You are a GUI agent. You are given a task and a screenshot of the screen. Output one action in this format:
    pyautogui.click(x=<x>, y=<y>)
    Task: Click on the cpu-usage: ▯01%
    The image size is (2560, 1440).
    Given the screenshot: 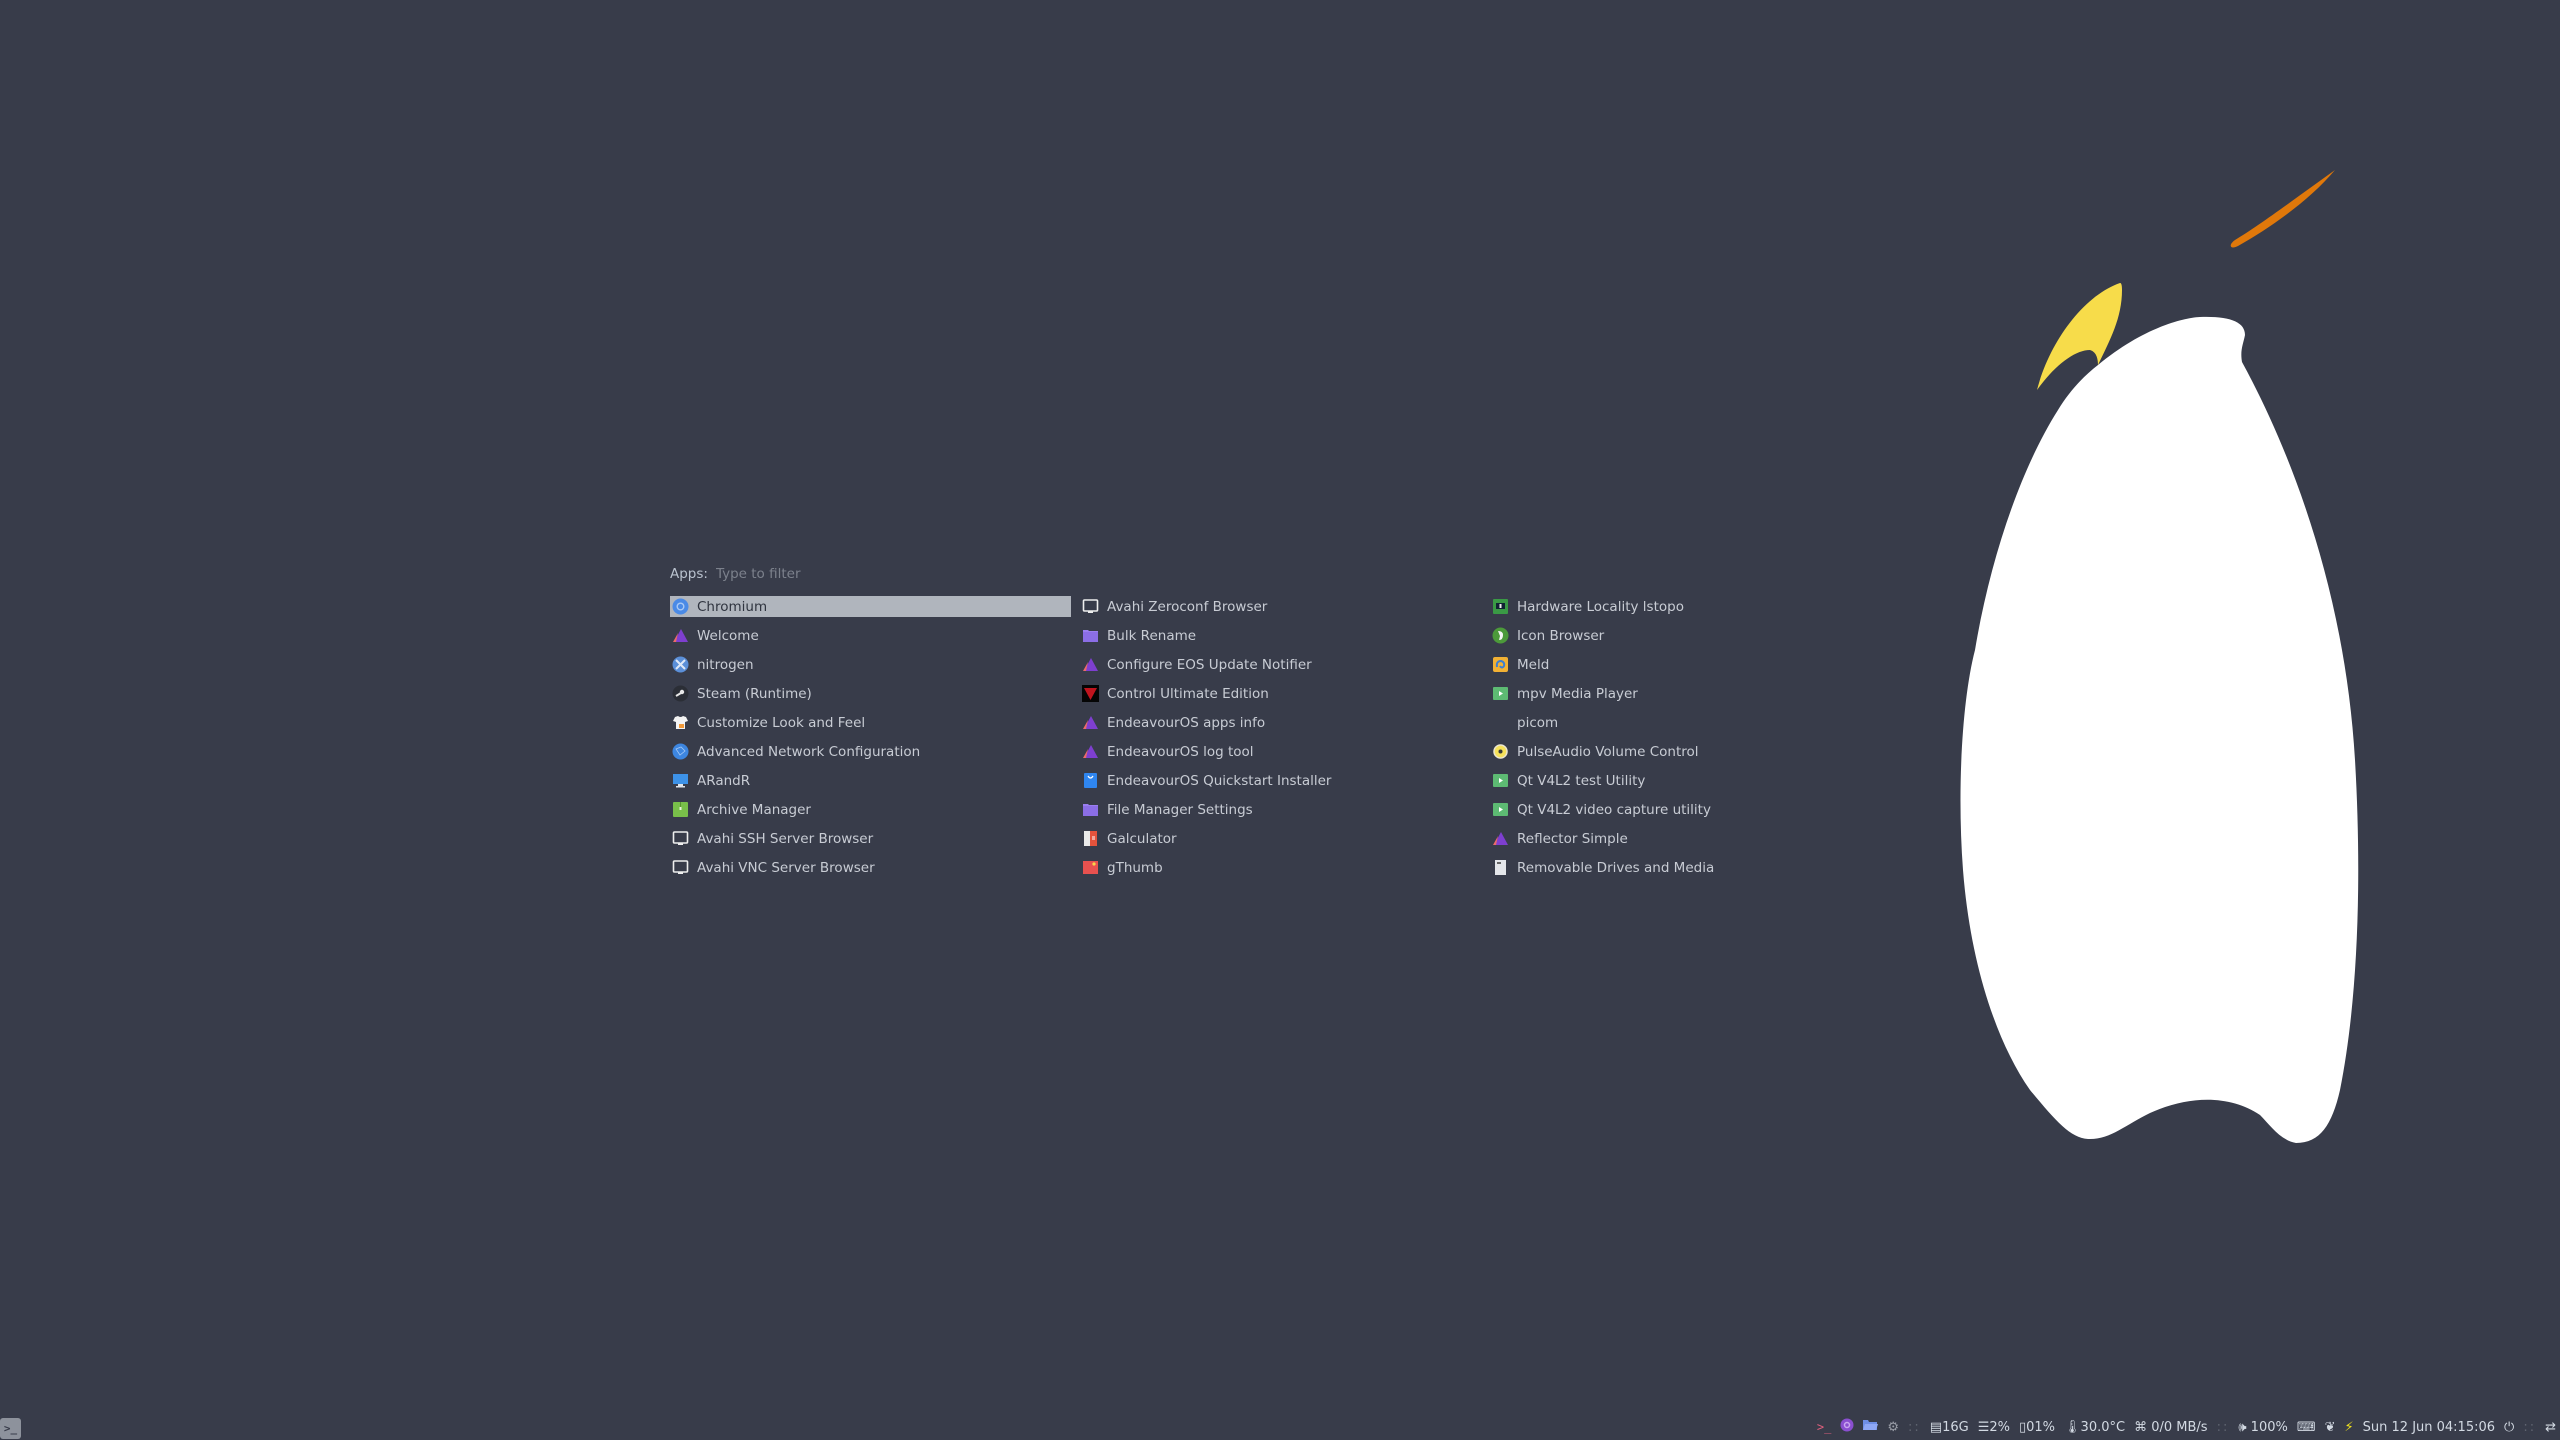 What is the action you would take?
    pyautogui.click(x=2037, y=1427)
    